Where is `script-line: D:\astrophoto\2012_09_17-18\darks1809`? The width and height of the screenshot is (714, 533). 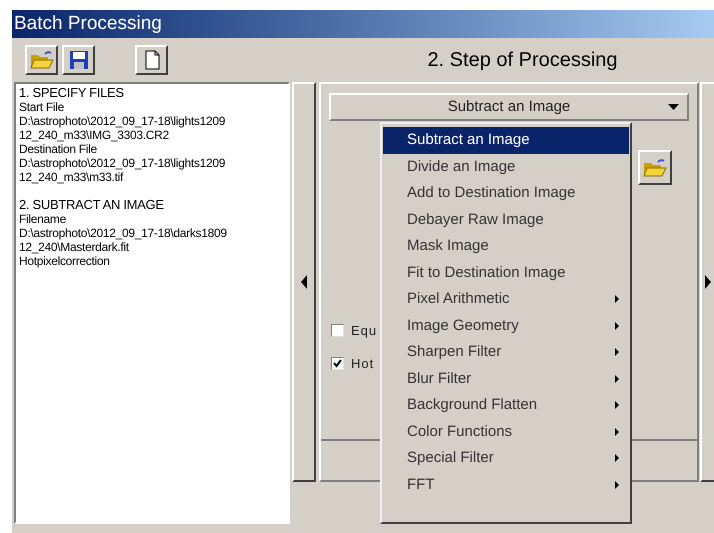 script-line: D:\astrophoto\2012_09_17-18\darks1809 is located at coordinates (123, 233).